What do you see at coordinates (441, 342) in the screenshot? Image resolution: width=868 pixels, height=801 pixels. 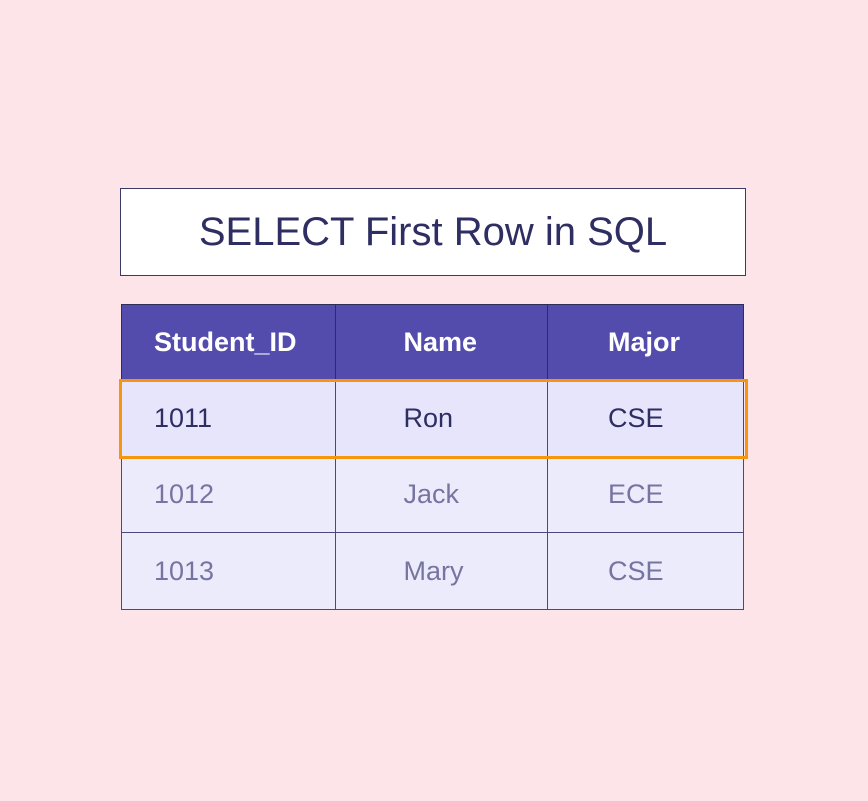 I see `header-name: Name` at bounding box center [441, 342].